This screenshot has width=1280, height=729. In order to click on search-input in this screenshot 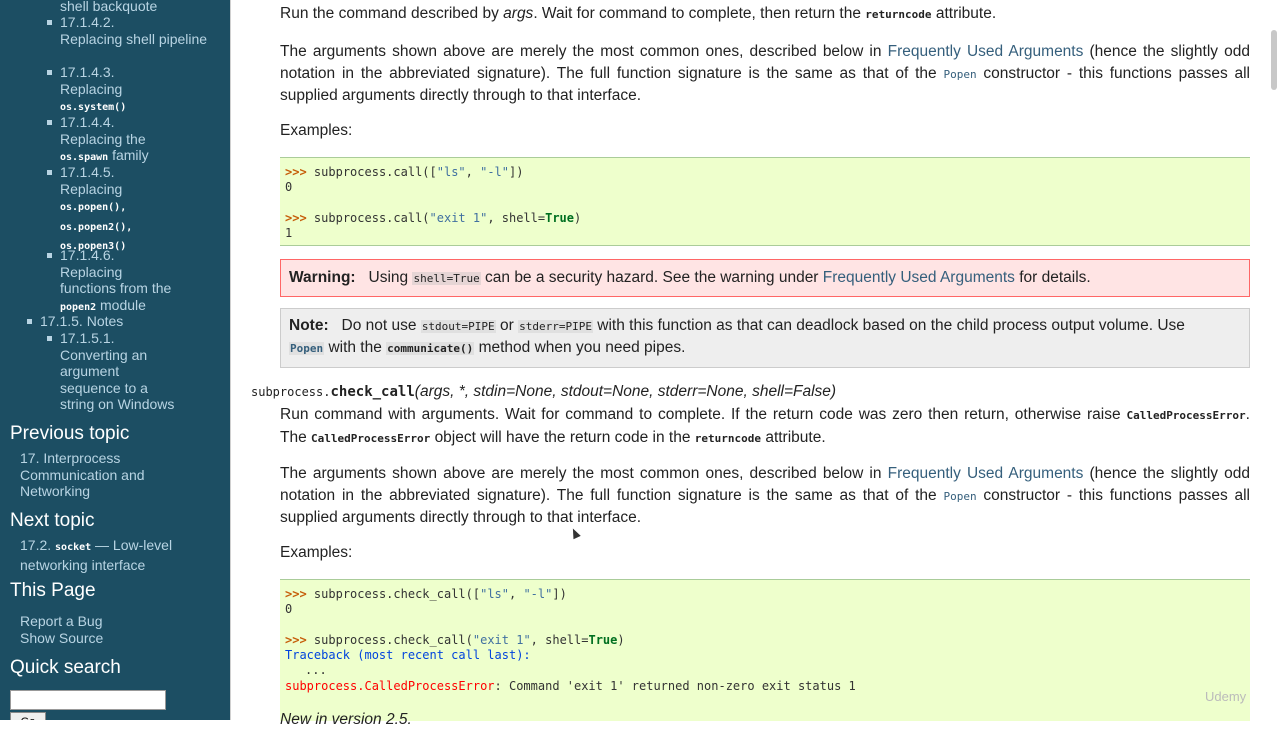, I will do `click(88, 700)`.